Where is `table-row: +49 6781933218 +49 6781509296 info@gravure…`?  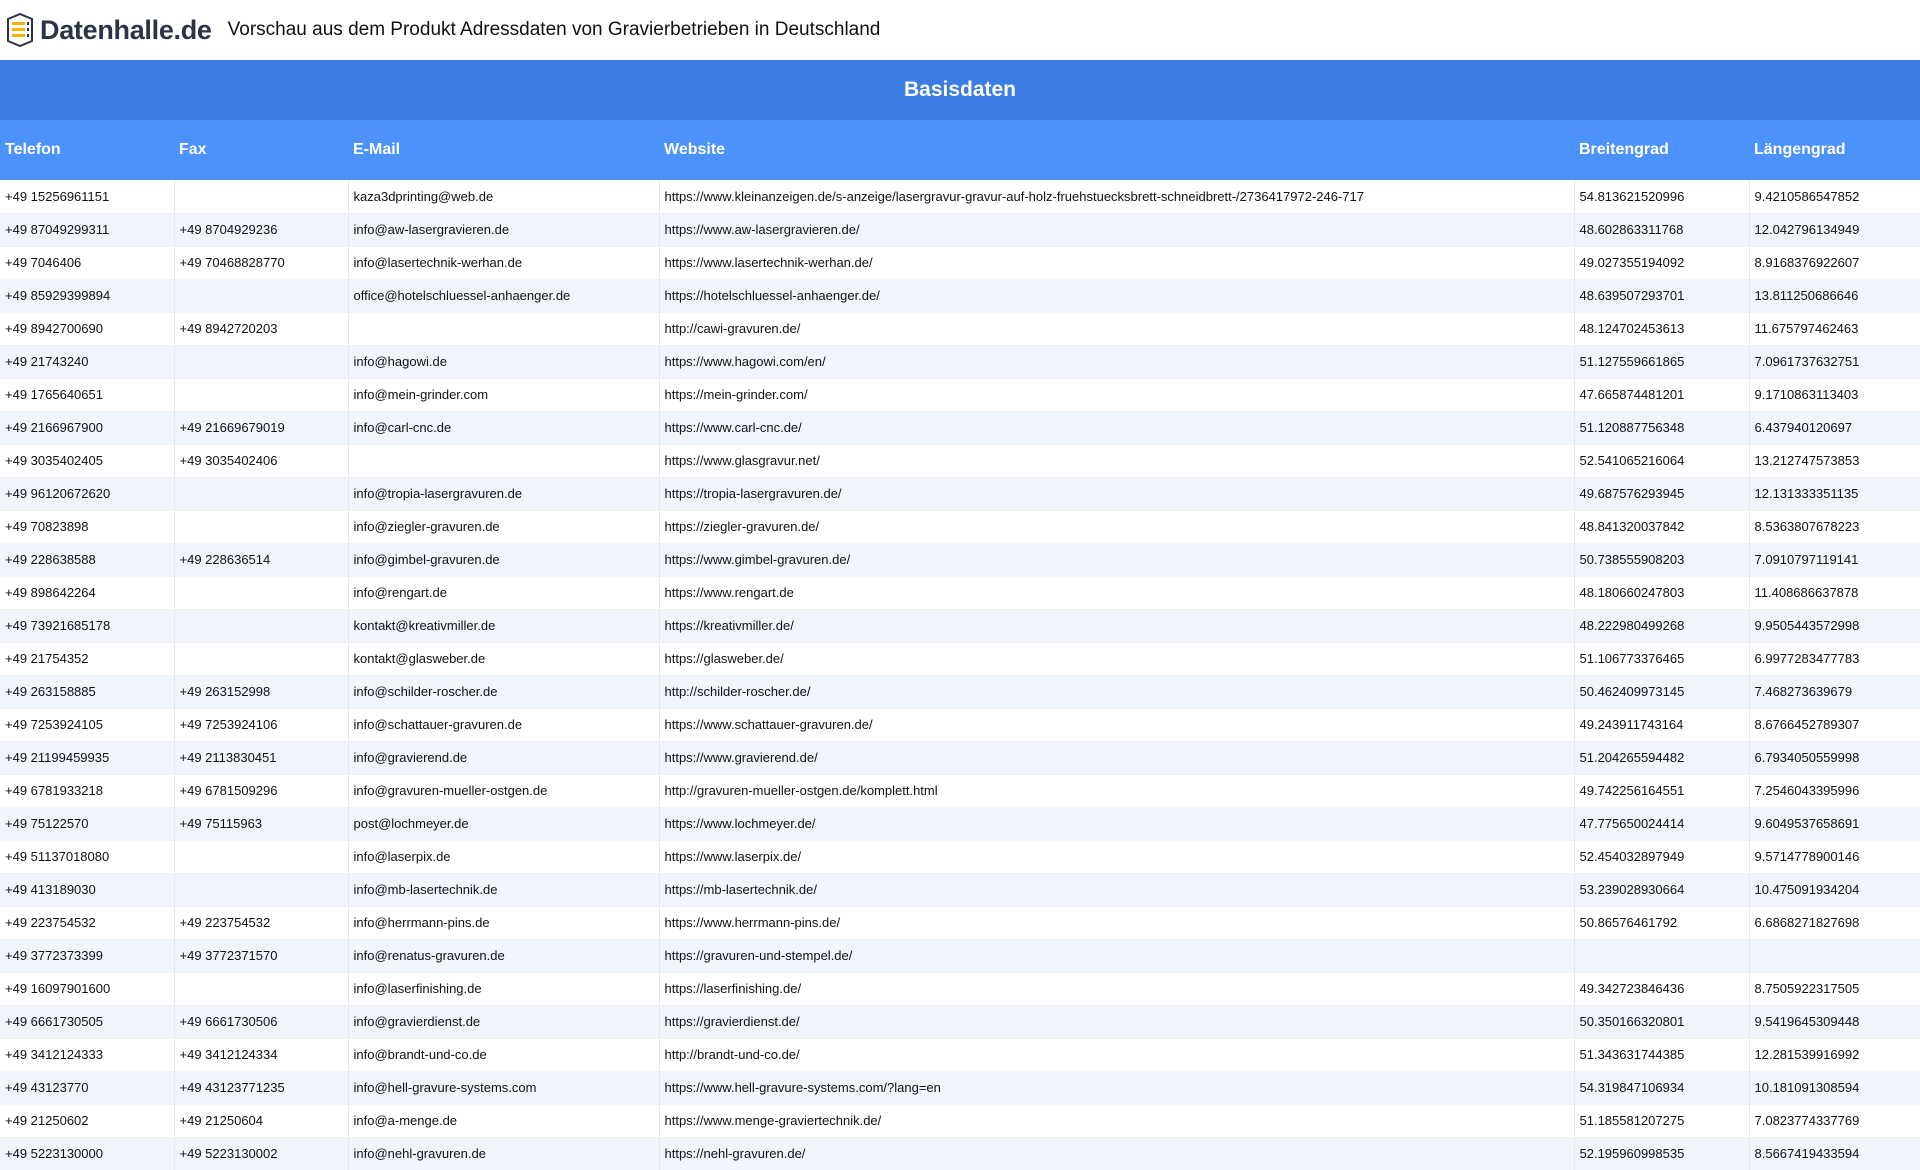 table-row: +49 6781933218 +49 6781509296 info@gravure… is located at coordinates (960, 791).